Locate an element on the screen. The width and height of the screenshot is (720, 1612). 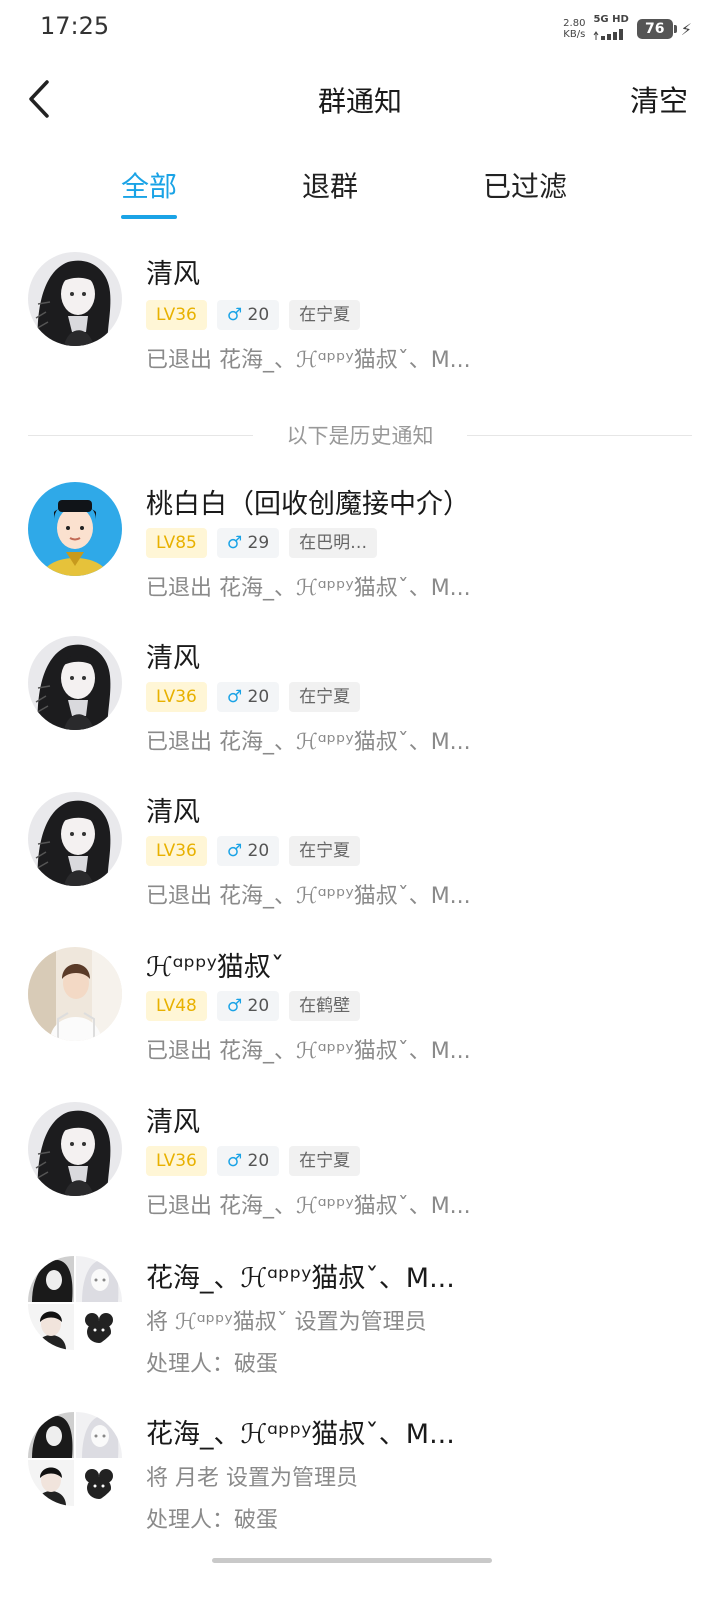
history-divider: 以下是历史通知 is located at coordinates (360, 436).